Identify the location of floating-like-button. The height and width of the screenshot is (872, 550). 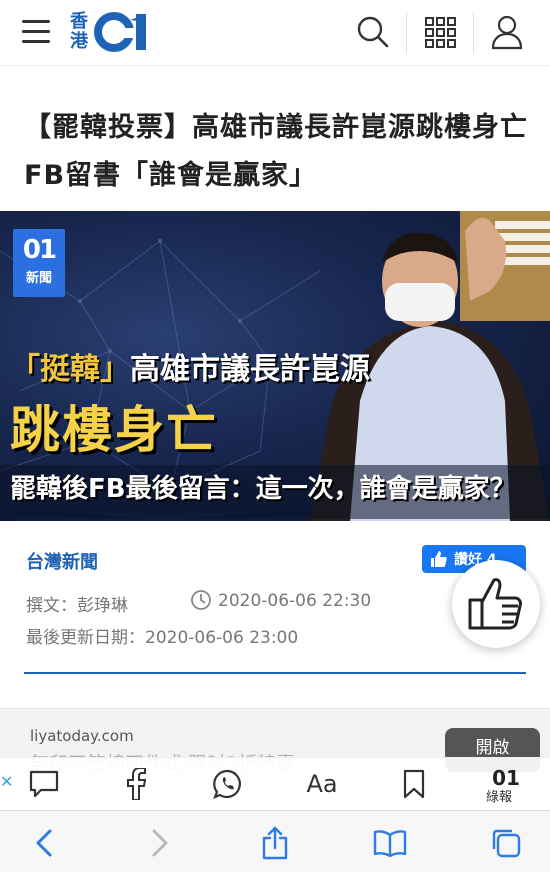
(496, 604).